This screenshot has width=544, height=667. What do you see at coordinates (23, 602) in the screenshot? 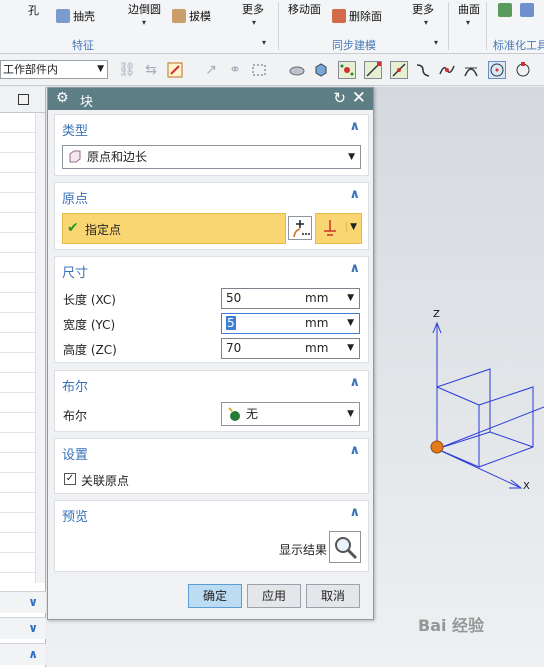
I see `dependencies-section: ∨` at bounding box center [23, 602].